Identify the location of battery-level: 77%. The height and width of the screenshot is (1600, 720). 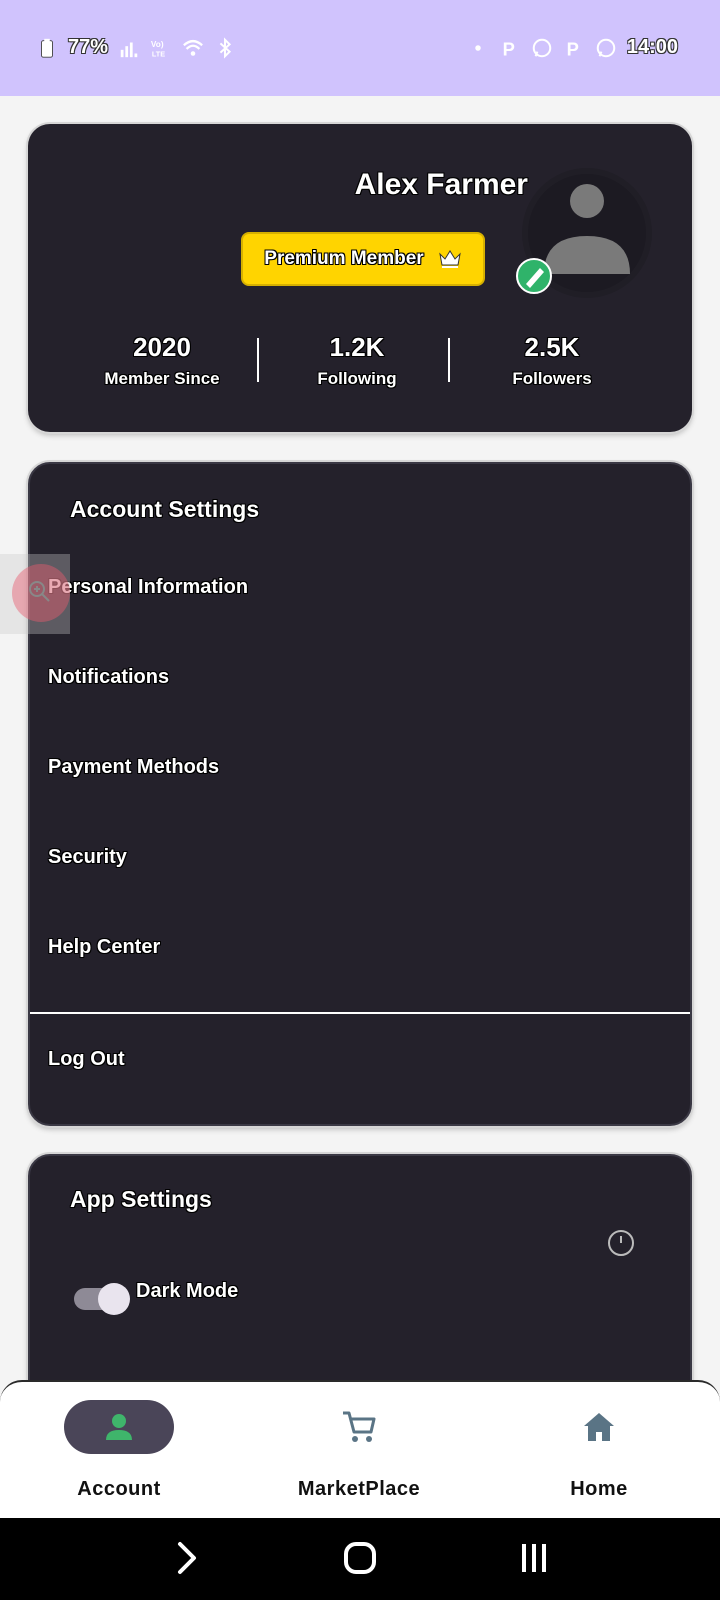
(88, 47).